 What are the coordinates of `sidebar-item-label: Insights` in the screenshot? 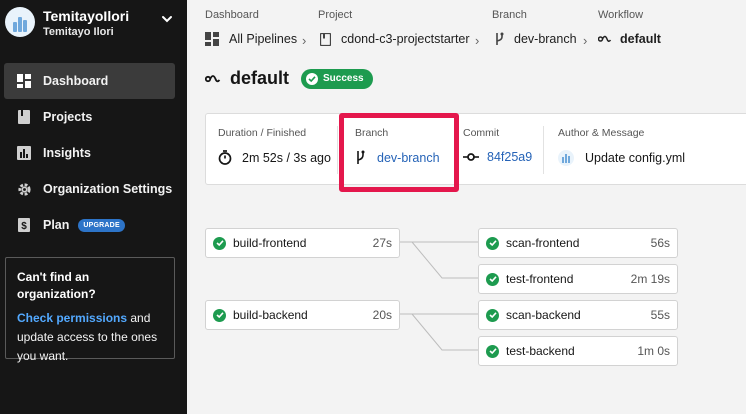 It's located at (67, 153).